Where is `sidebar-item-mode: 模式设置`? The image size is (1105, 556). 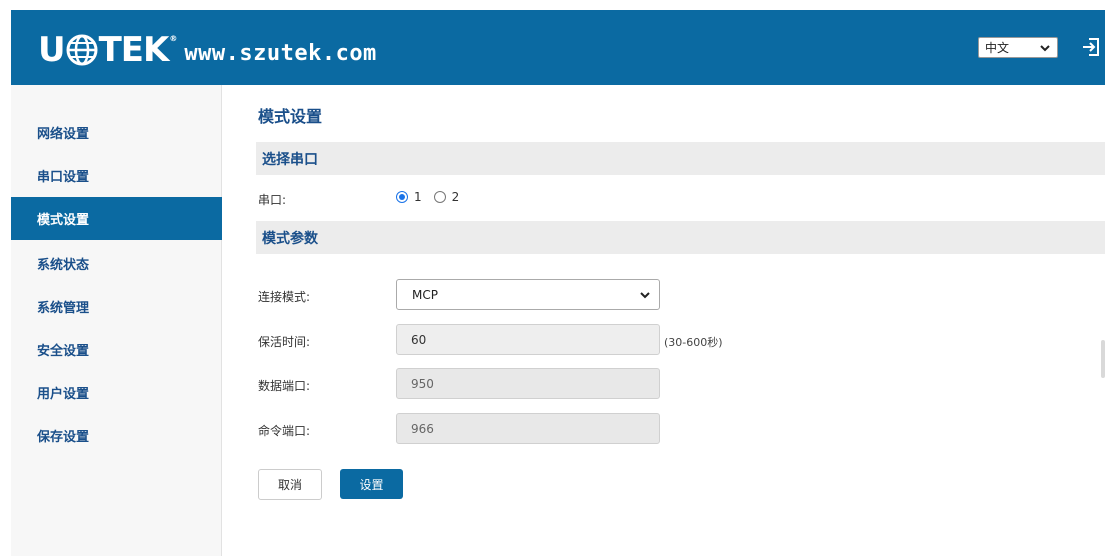
sidebar-item-mode: 模式设置 is located at coordinates (116, 218).